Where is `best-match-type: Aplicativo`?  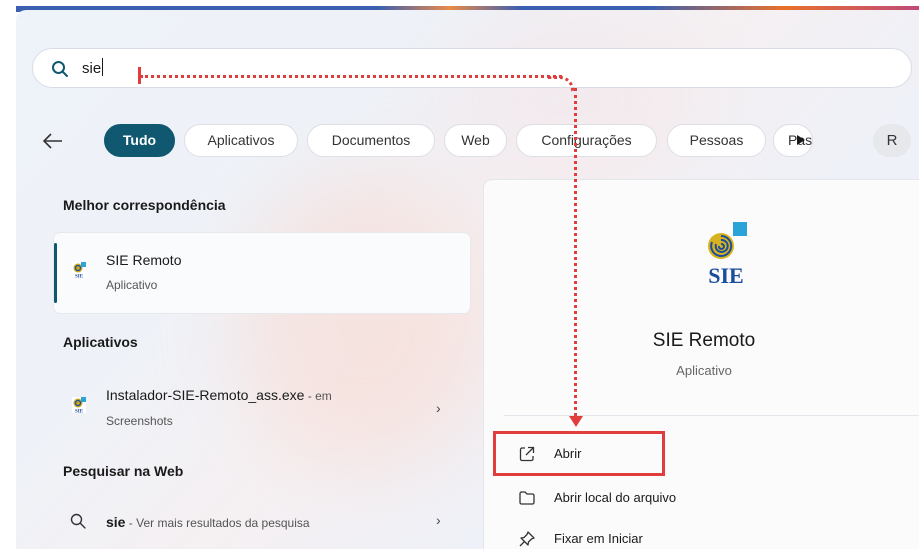 best-match-type: Aplicativo is located at coordinates (132, 285).